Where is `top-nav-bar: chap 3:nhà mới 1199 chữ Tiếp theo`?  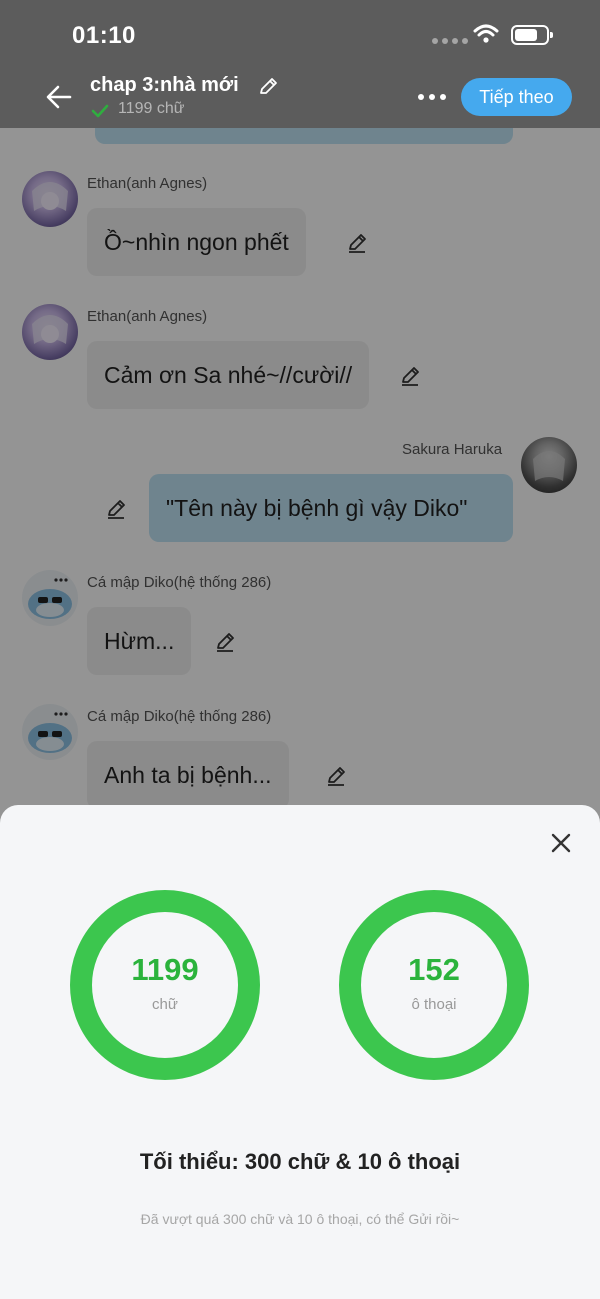 top-nav-bar: chap 3:nhà mới 1199 chữ Tiếp theo is located at coordinates (300, 99).